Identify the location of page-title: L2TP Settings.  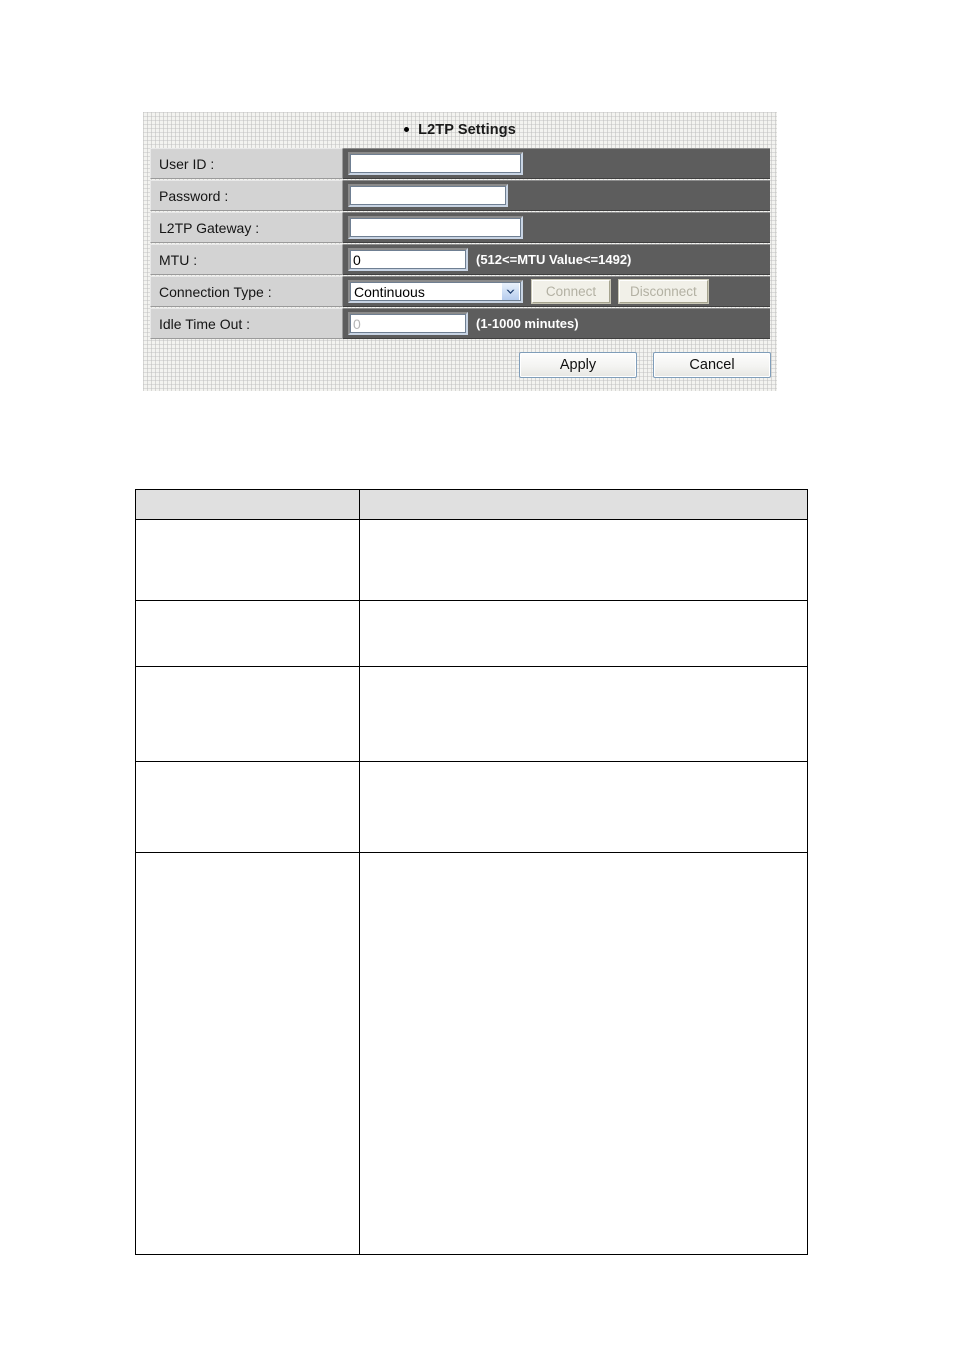
(467, 130).